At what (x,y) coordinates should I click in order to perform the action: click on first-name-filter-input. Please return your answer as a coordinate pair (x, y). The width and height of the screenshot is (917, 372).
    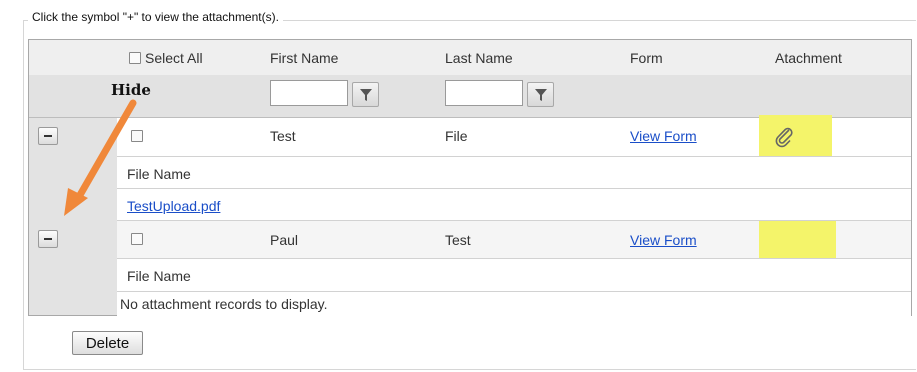
    Looking at the image, I should click on (309, 93).